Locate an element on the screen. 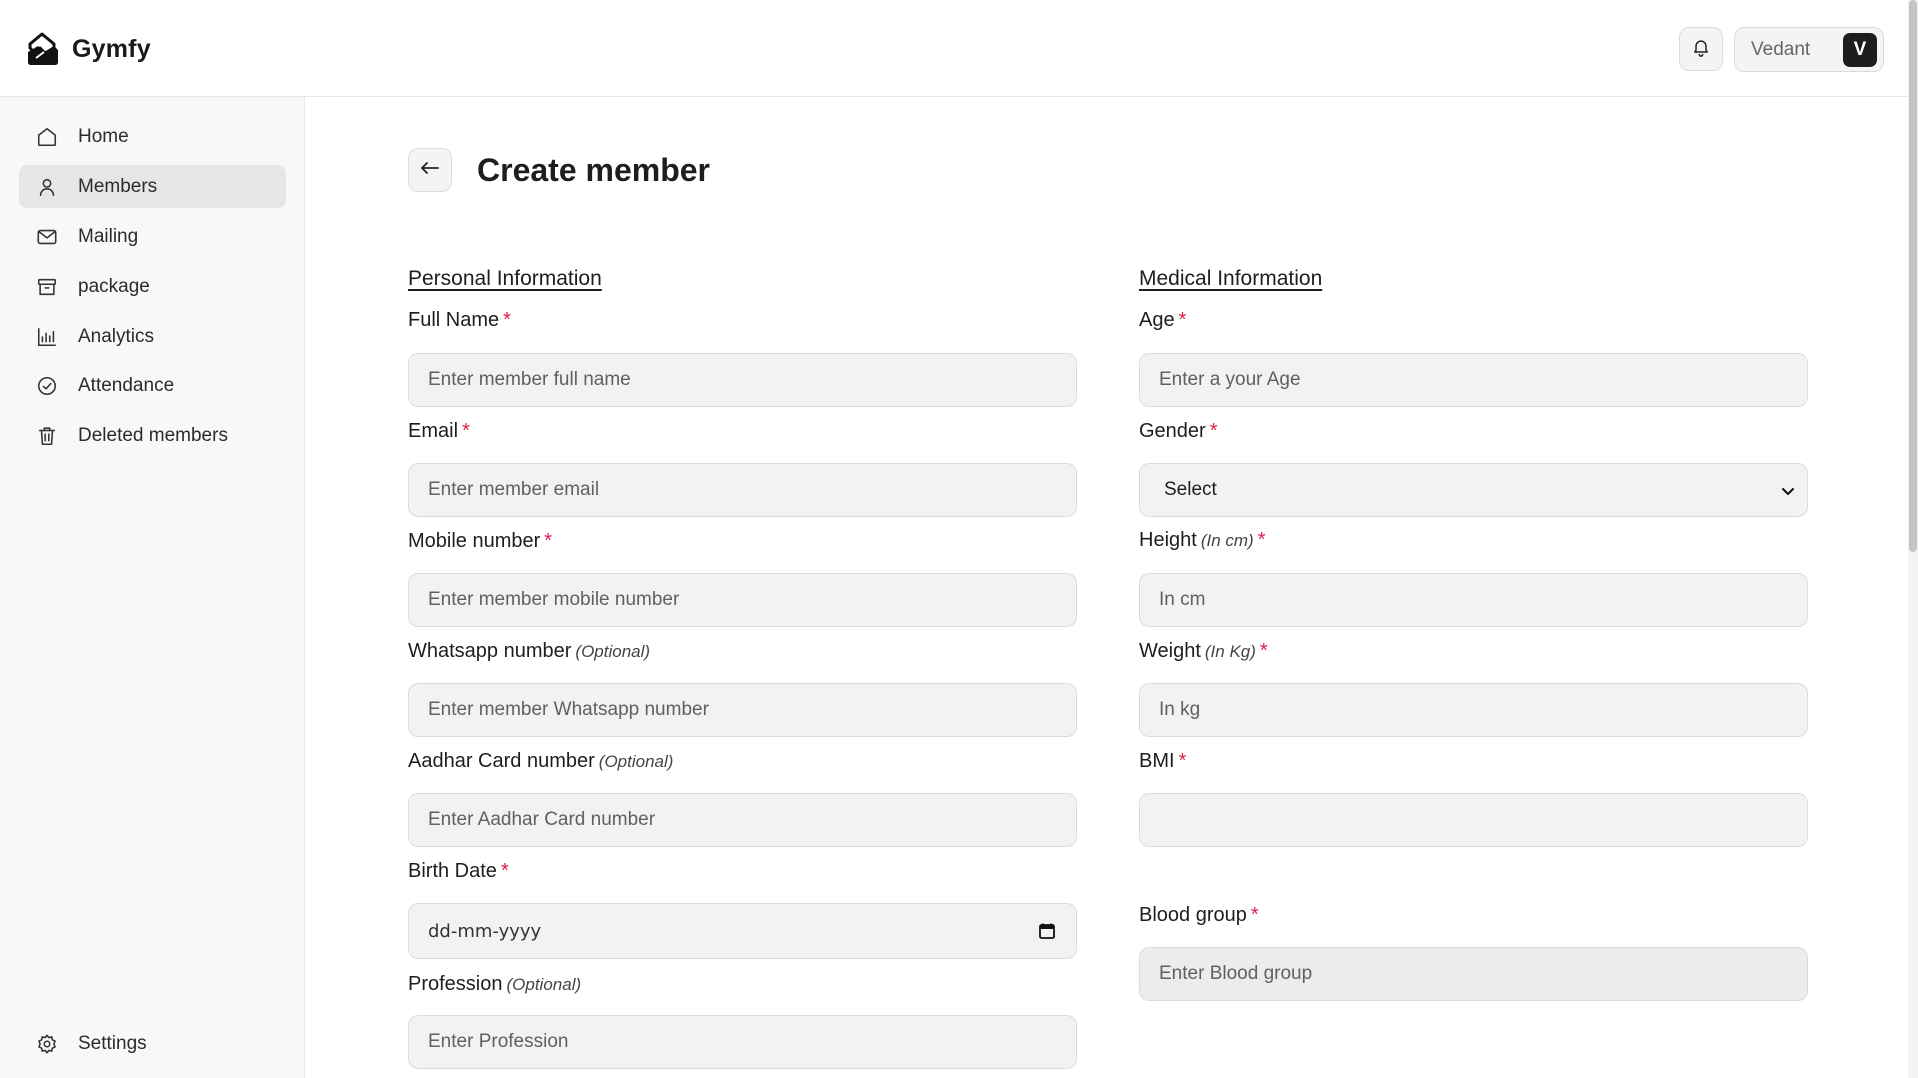 The image size is (1918, 1078). gear-icon is located at coordinates (47, 1044).